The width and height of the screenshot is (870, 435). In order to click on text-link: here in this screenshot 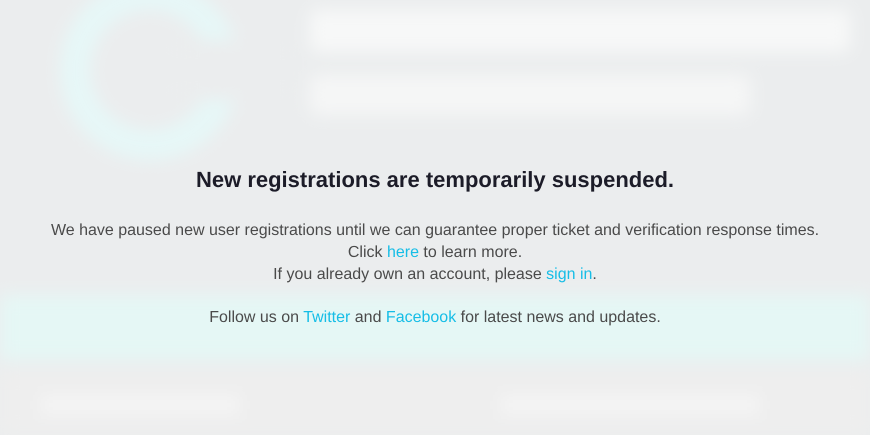, I will do `click(402, 252)`.